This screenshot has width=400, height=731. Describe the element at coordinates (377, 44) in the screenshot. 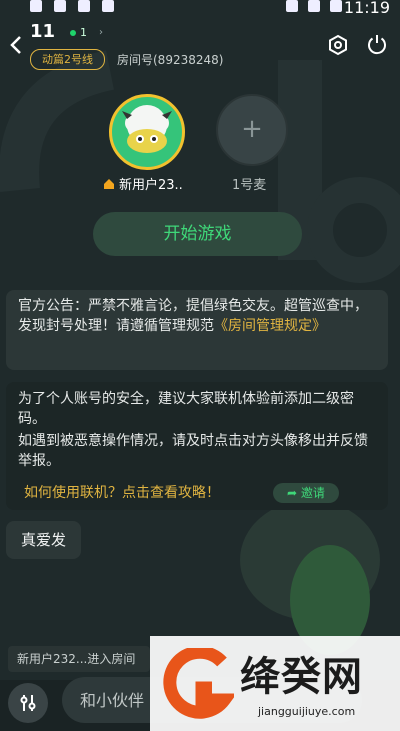

I see `power-icon` at that location.